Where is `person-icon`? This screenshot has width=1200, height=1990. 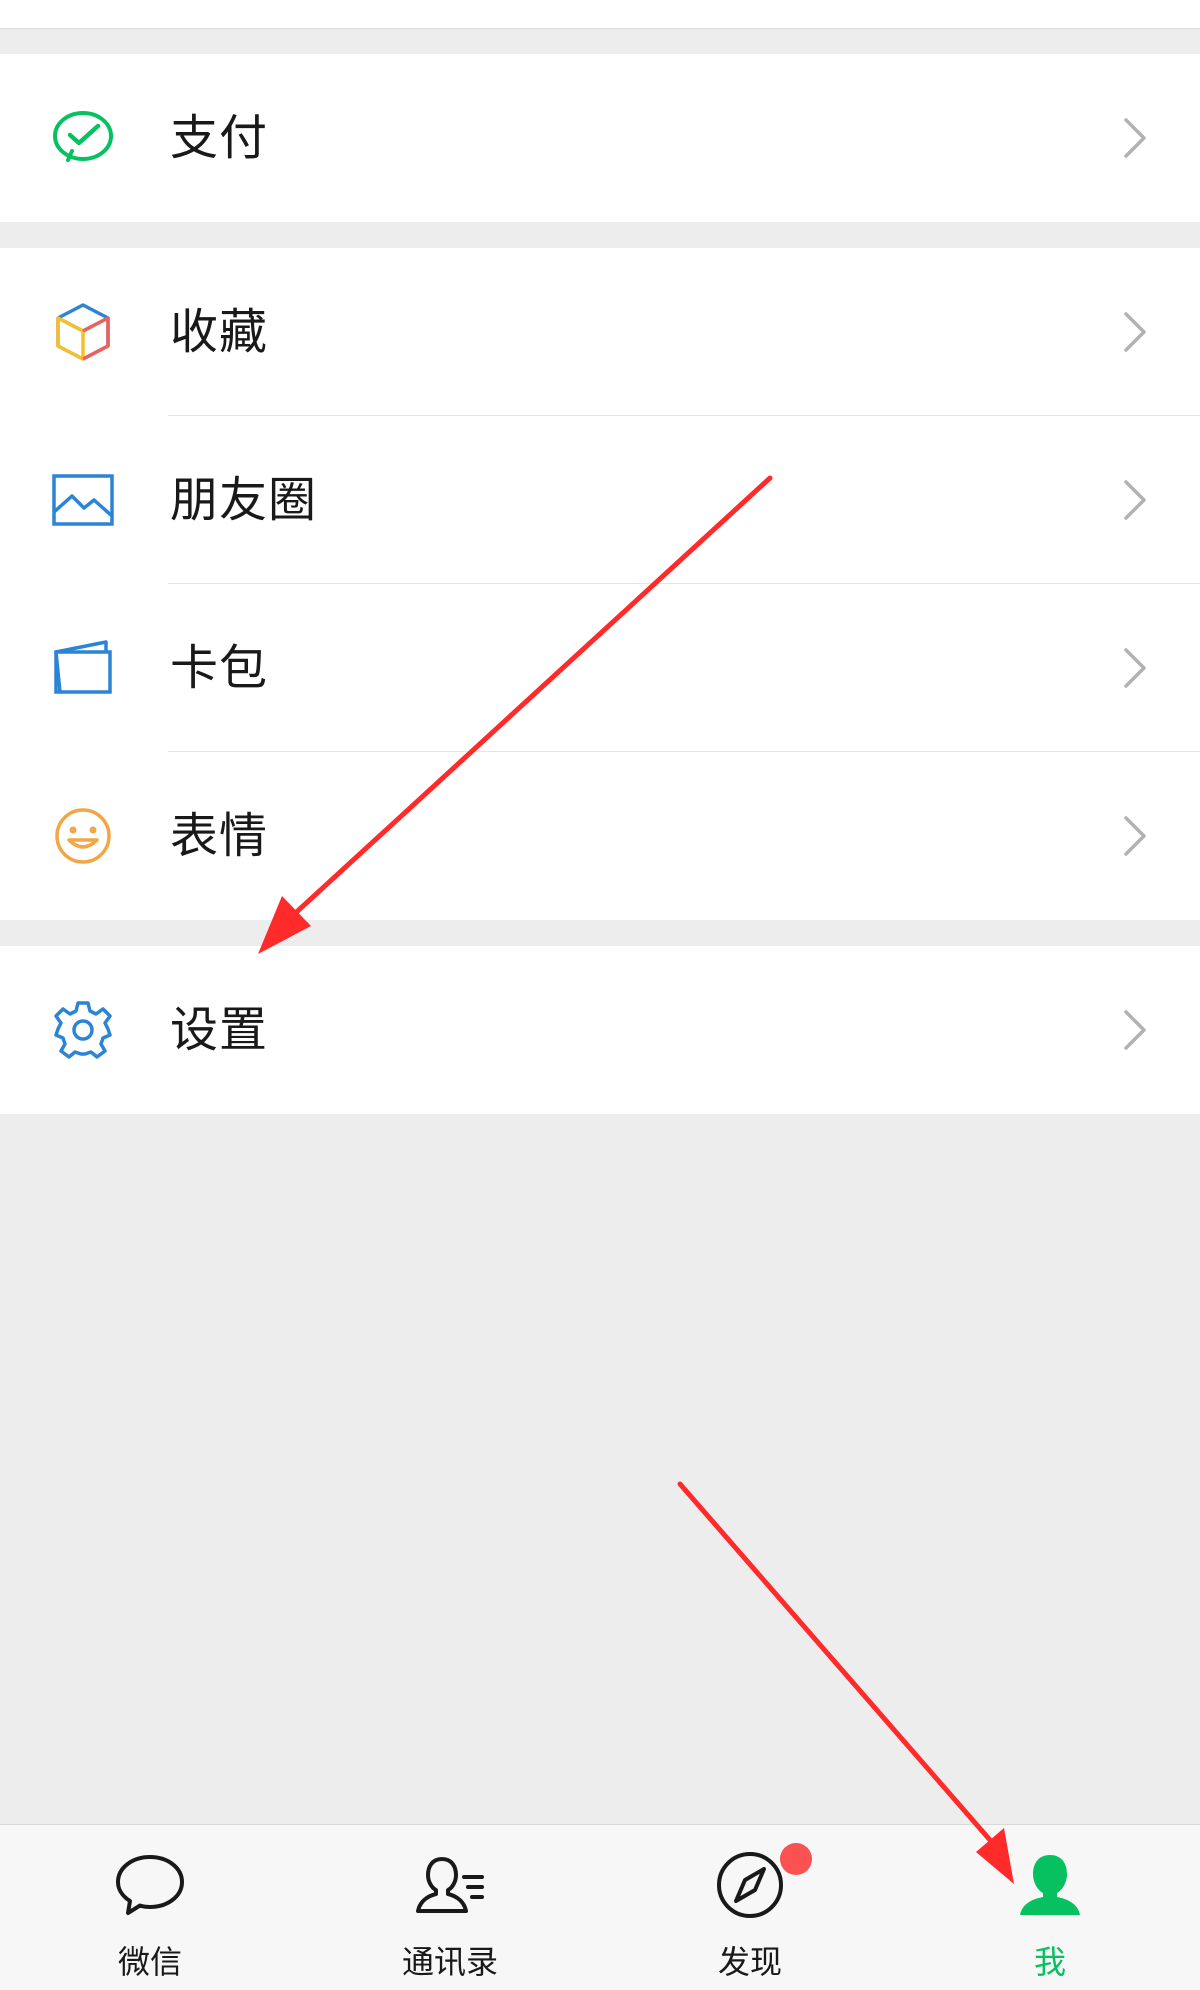 person-icon is located at coordinates (1050, 1885).